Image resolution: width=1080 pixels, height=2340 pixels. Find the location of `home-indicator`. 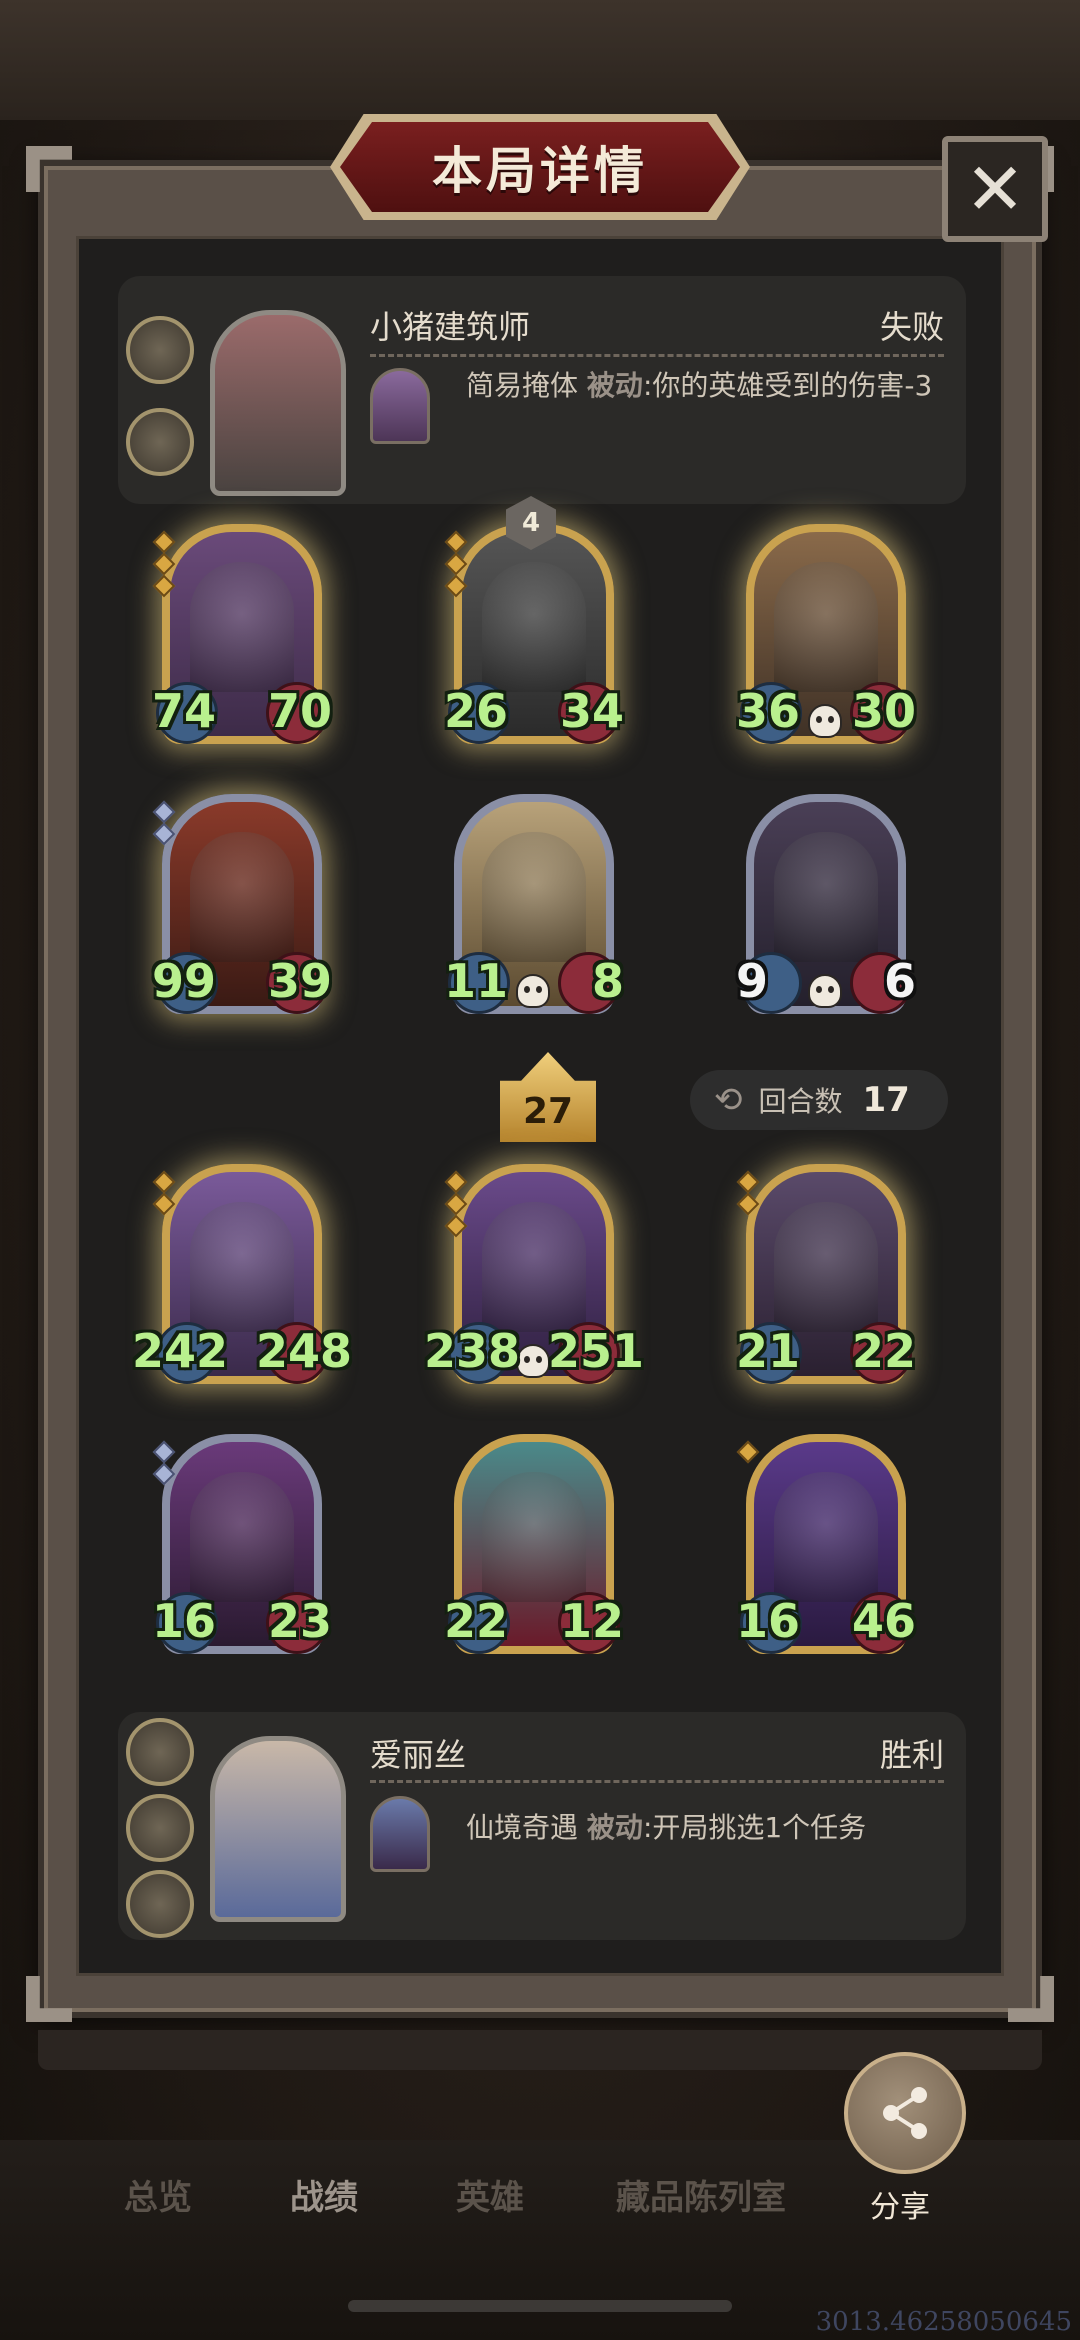

home-indicator is located at coordinates (540, 2306).